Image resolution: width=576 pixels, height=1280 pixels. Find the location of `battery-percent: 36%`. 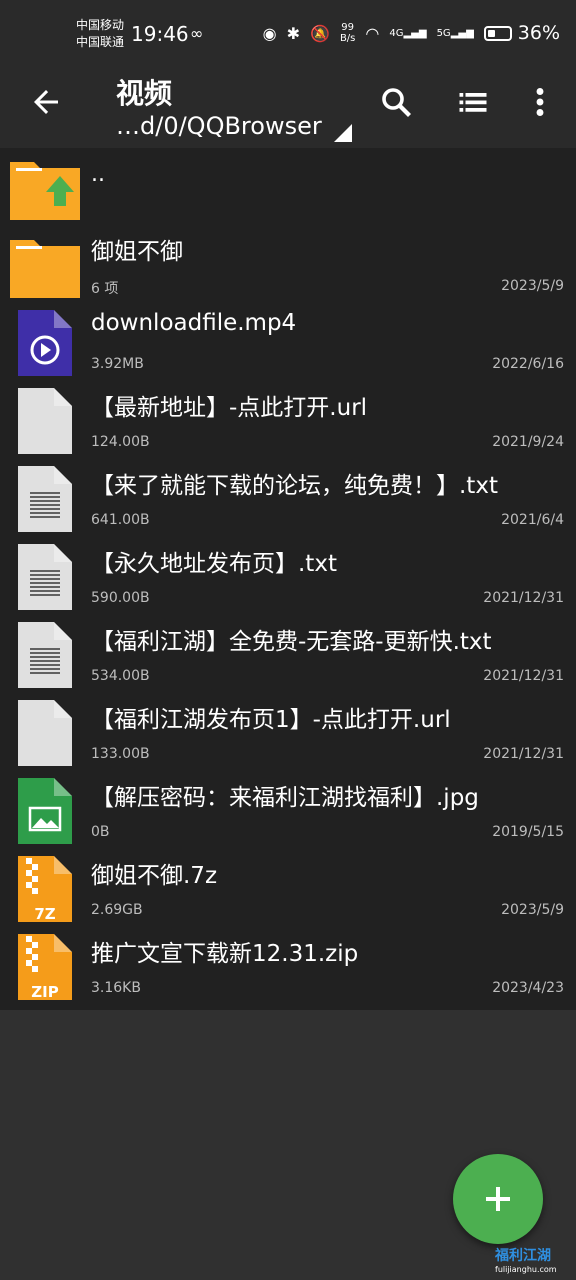

battery-percent: 36% is located at coordinates (538, 33).